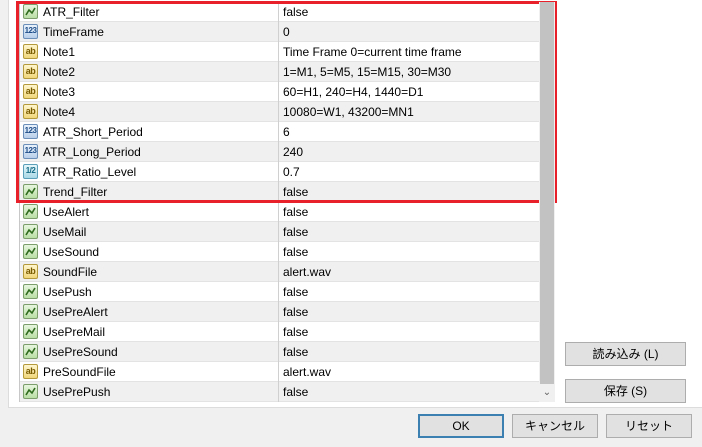 Image resolution: width=702 pixels, height=447 pixels. I want to click on parameter-name-cell: ab SoundFile, so click(149, 272).